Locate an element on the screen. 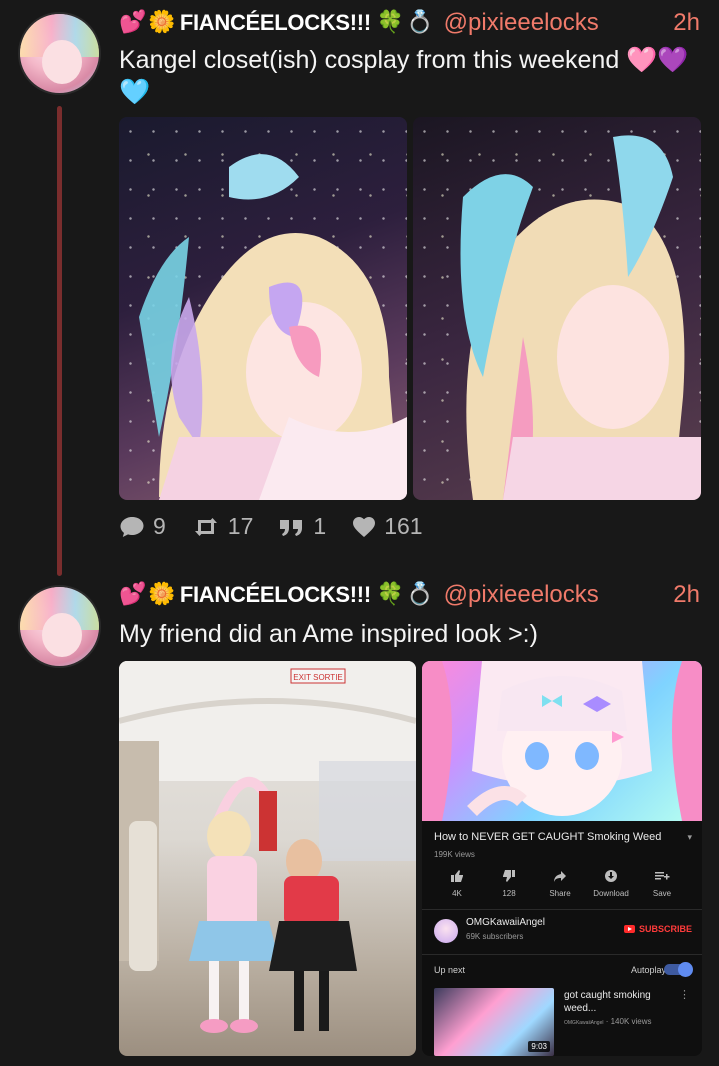  video-title: How to NEVER GET CAUGHT Smoking Weed is located at coordinates (548, 837).